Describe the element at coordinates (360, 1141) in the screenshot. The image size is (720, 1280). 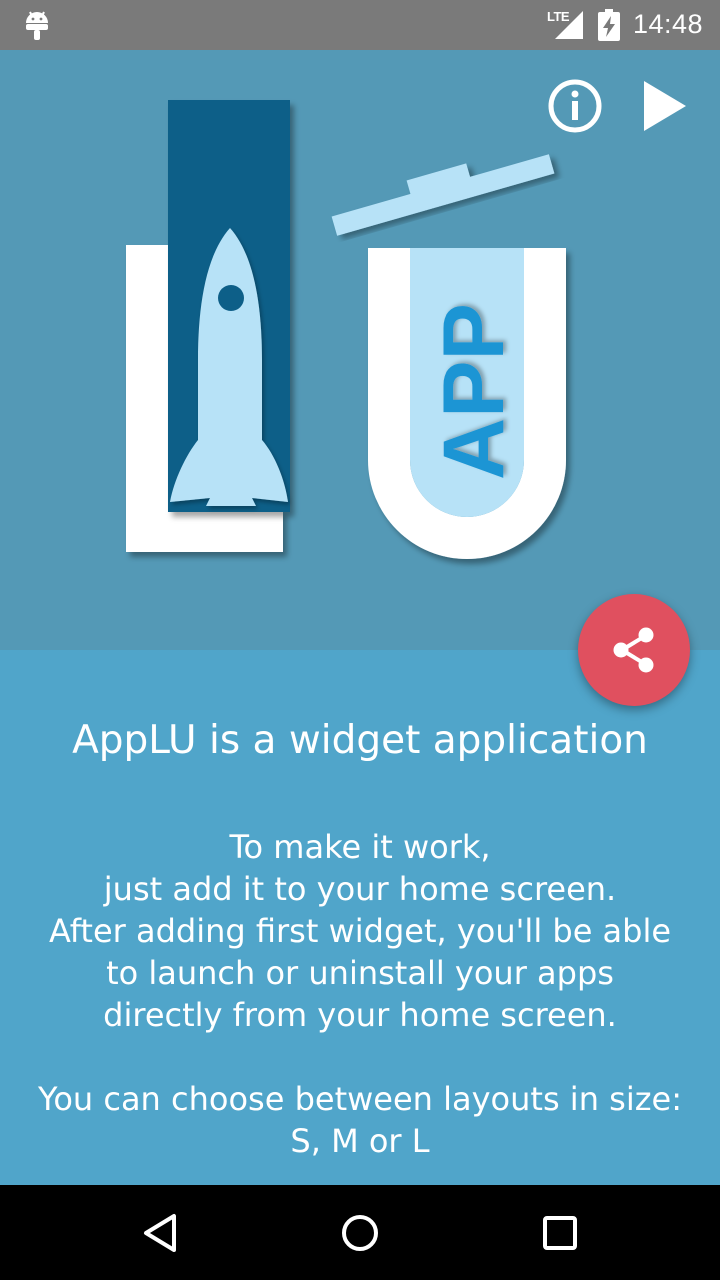
I see `sizes-line: S, M or L` at that location.